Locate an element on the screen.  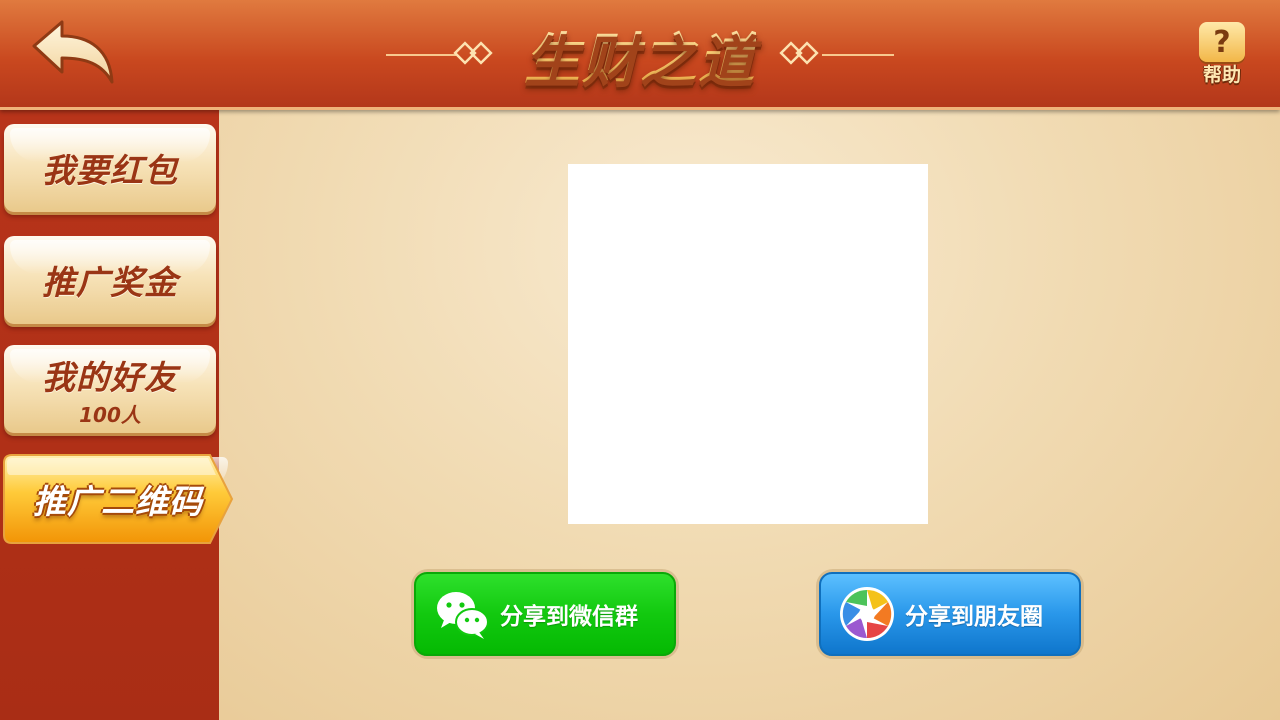
share-moments-button: 分享到朋友圈 is located at coordinates (950, 614).